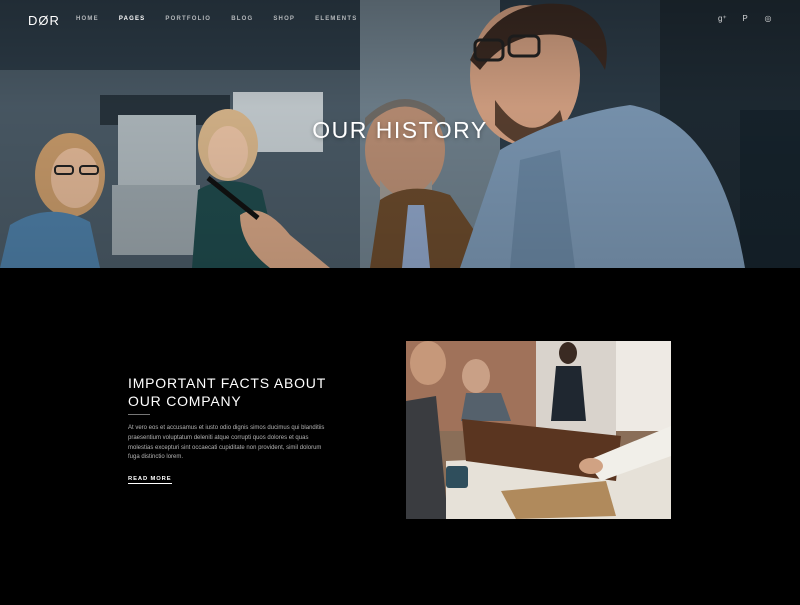  What do you see at coordinates (538, 430) in the screenshot?
I see `team-meeting-photo` at bounding box center [538, 430].